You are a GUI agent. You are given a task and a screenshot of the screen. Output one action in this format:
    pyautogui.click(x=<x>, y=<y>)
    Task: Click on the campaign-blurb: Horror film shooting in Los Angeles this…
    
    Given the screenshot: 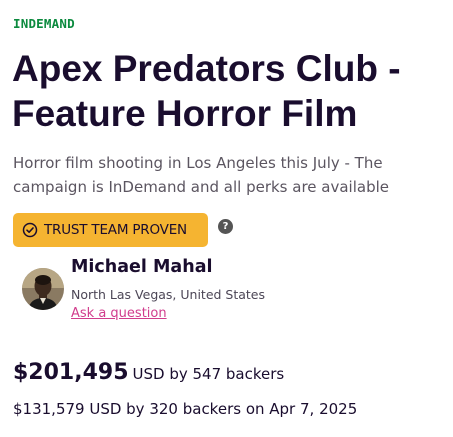 What is the action you would take?
    pyautogui.click(x=201, y=175)
    